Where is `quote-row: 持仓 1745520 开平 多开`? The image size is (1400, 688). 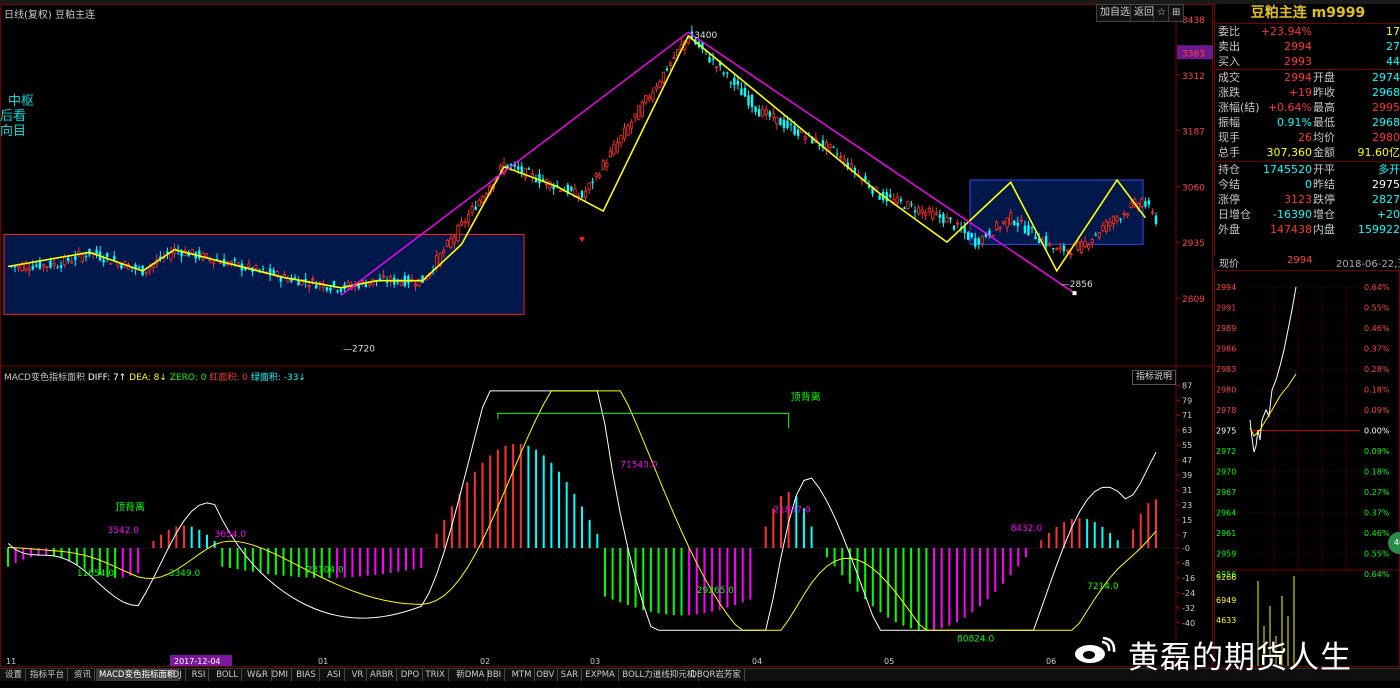
quote-row: 持仓 1745520 开平 多开 is located at coordinates (1309, 169).